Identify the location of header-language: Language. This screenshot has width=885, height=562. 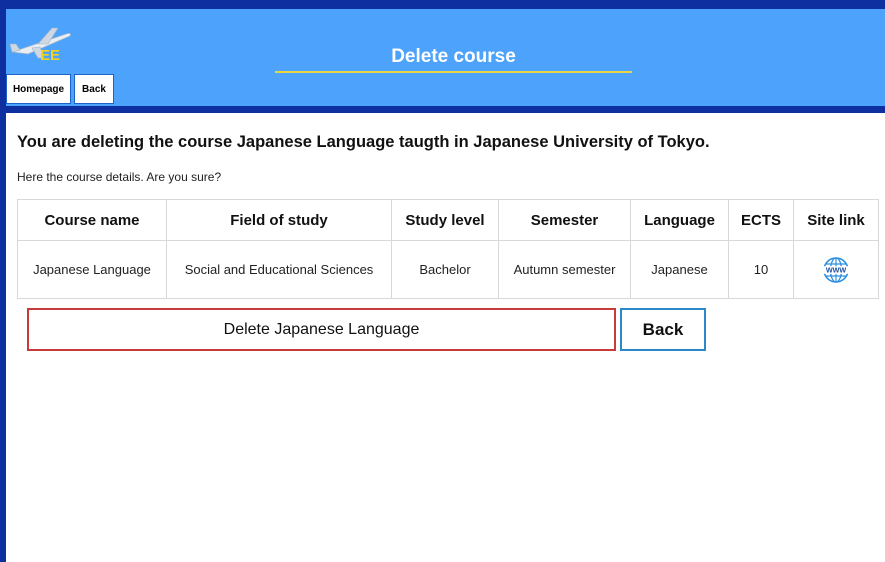
(679, 220).